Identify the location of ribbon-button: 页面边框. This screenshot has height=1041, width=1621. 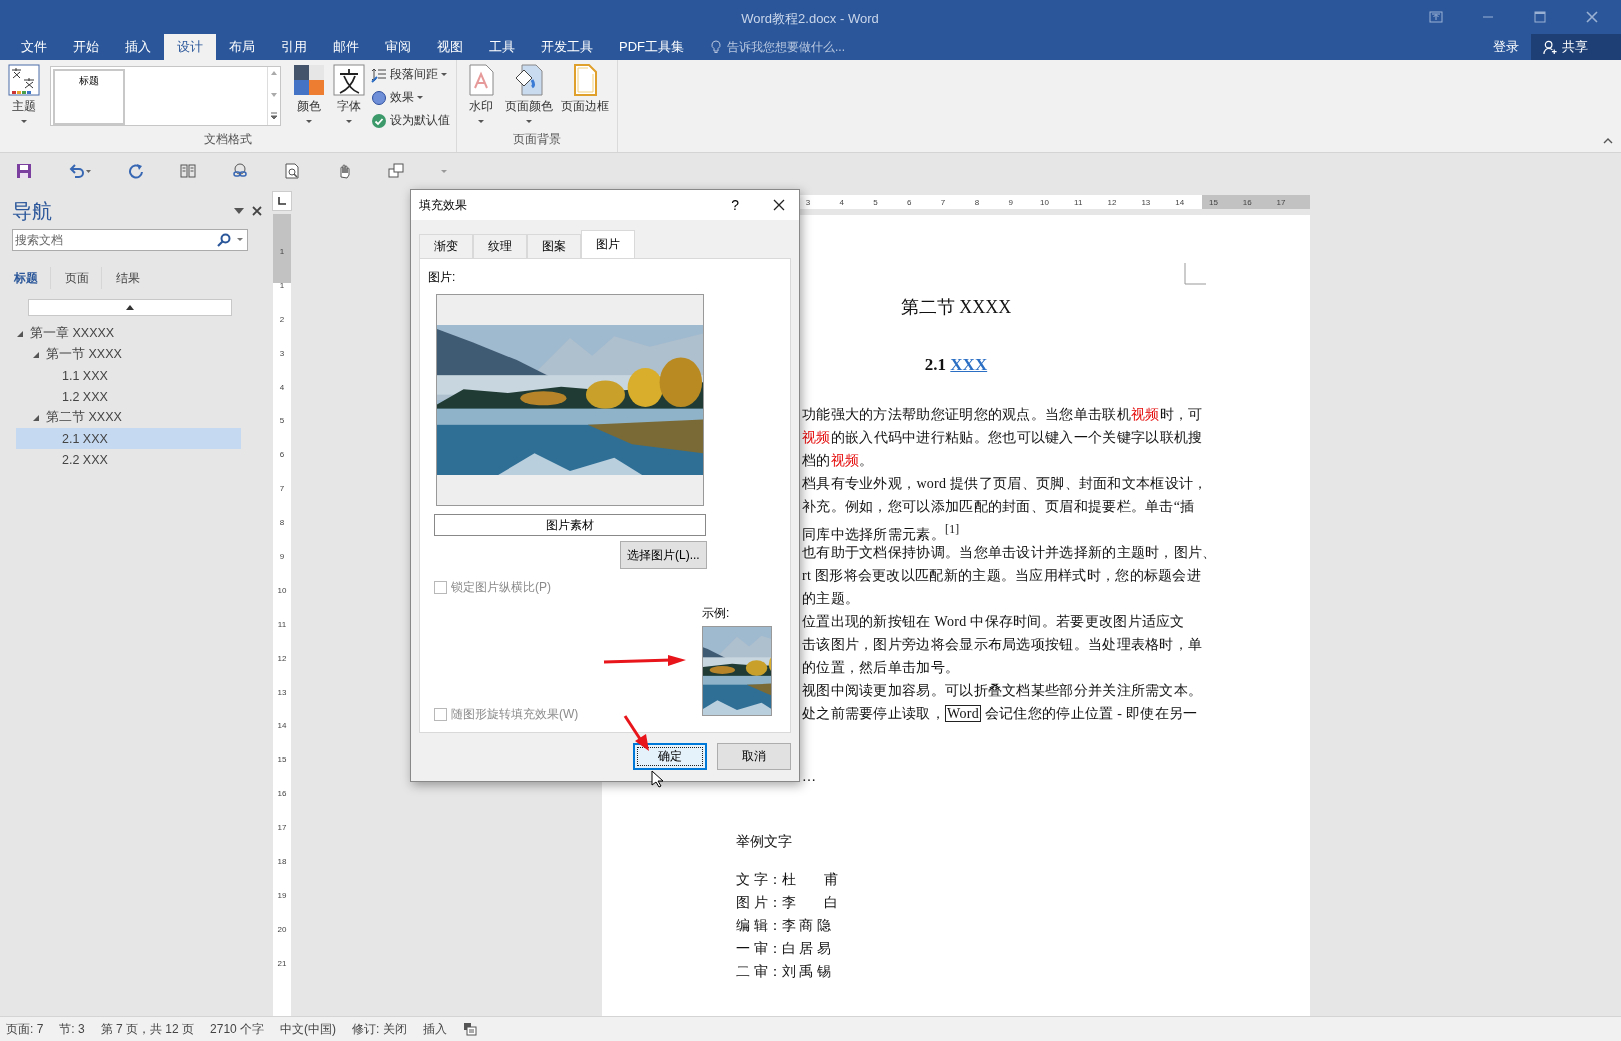
(585, 97).